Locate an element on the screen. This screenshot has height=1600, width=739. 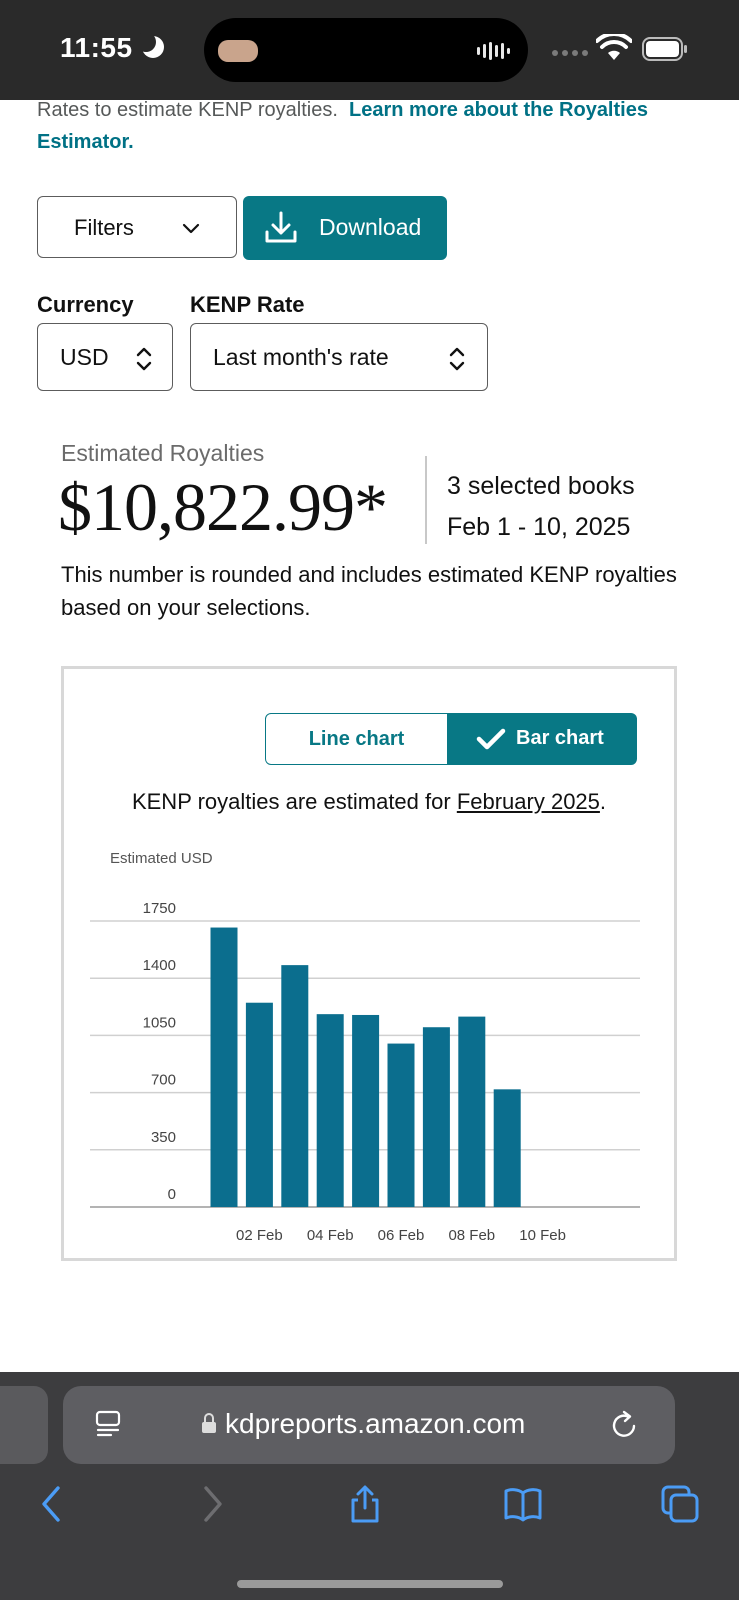
kenp-rate-label: KENP Rate is located at coordinates (247, 304).